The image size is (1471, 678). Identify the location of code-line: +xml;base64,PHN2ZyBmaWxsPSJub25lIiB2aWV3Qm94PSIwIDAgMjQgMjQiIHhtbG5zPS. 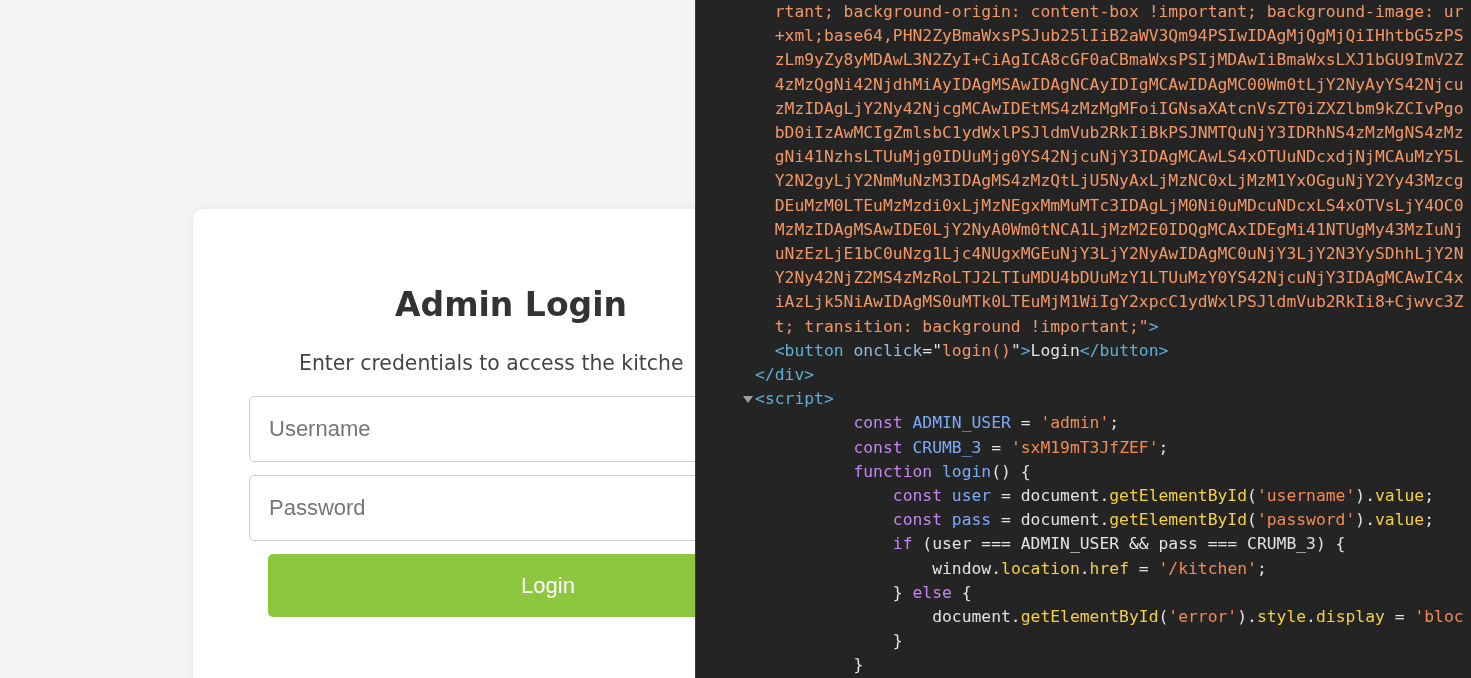
(1118, 36).